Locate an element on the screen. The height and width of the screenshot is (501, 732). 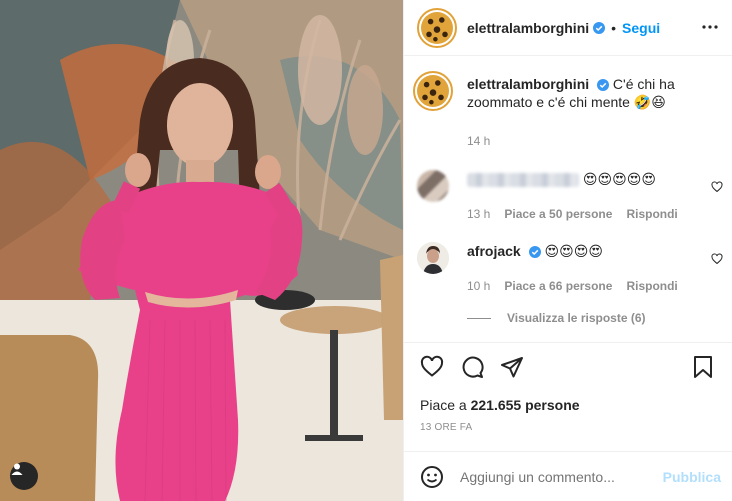
comment-time: 13 h is located at coordinates (479, 214).